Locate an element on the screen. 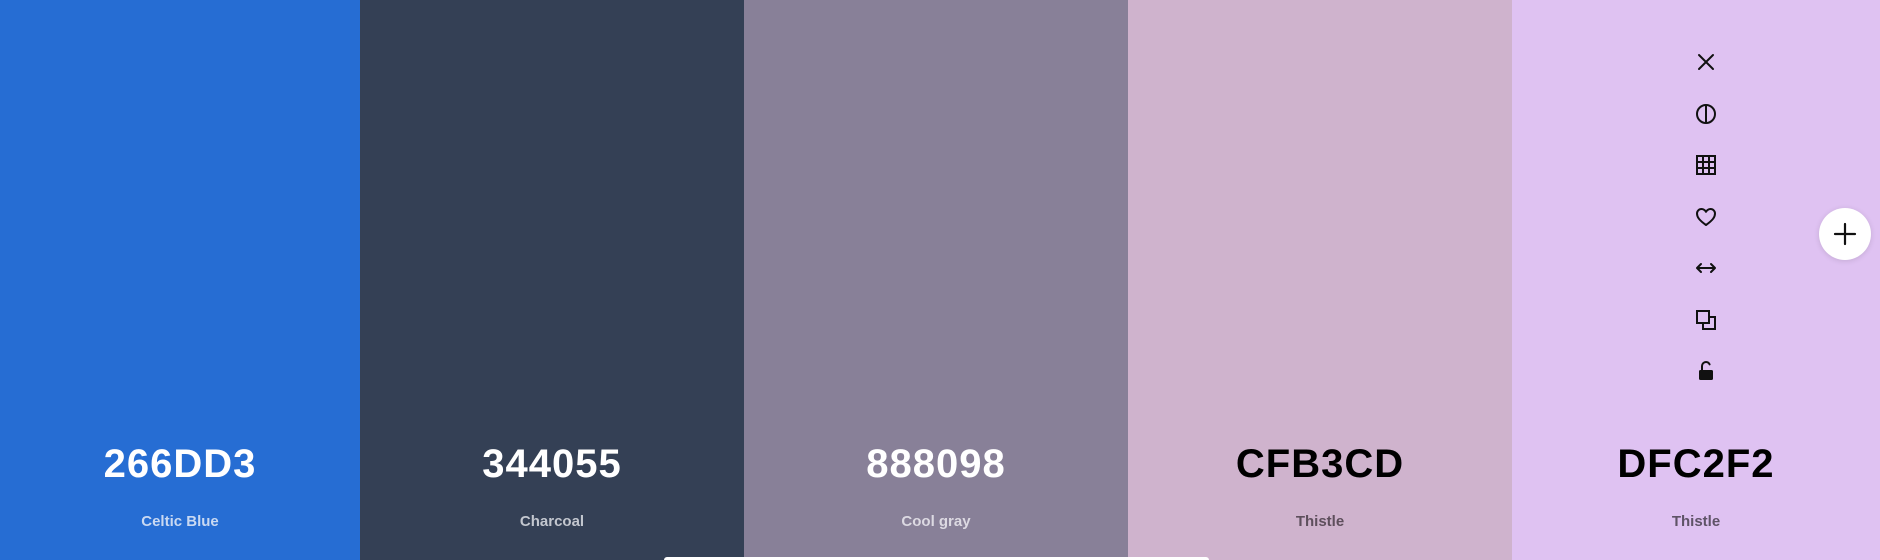 The height and width of the screenshot is (560, 1880). lock-color-button is located at coordinates (1706, 371).